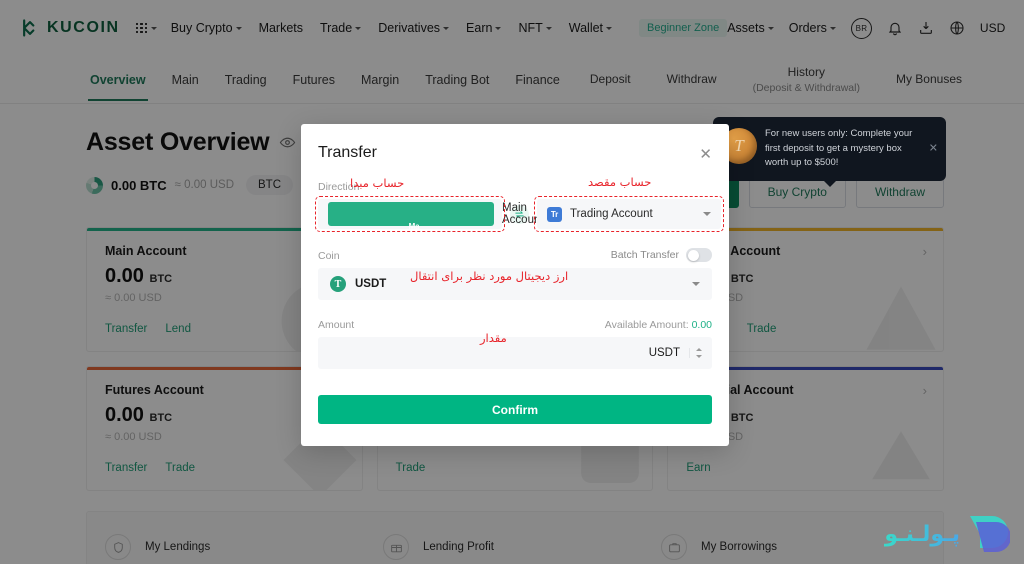  Describe the element at coordinates (699, 353) in the screenshot. I see `amount-stepper` at that location.